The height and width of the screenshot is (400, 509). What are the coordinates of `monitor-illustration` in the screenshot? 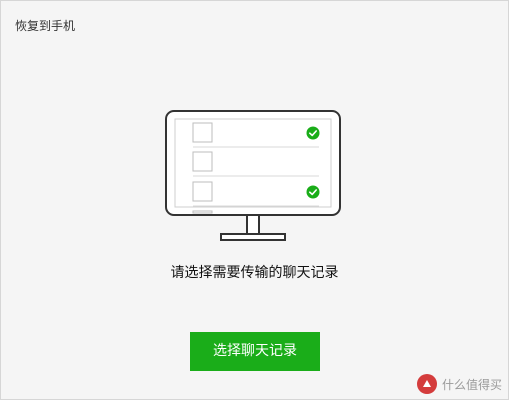 It's located at (253, 175).